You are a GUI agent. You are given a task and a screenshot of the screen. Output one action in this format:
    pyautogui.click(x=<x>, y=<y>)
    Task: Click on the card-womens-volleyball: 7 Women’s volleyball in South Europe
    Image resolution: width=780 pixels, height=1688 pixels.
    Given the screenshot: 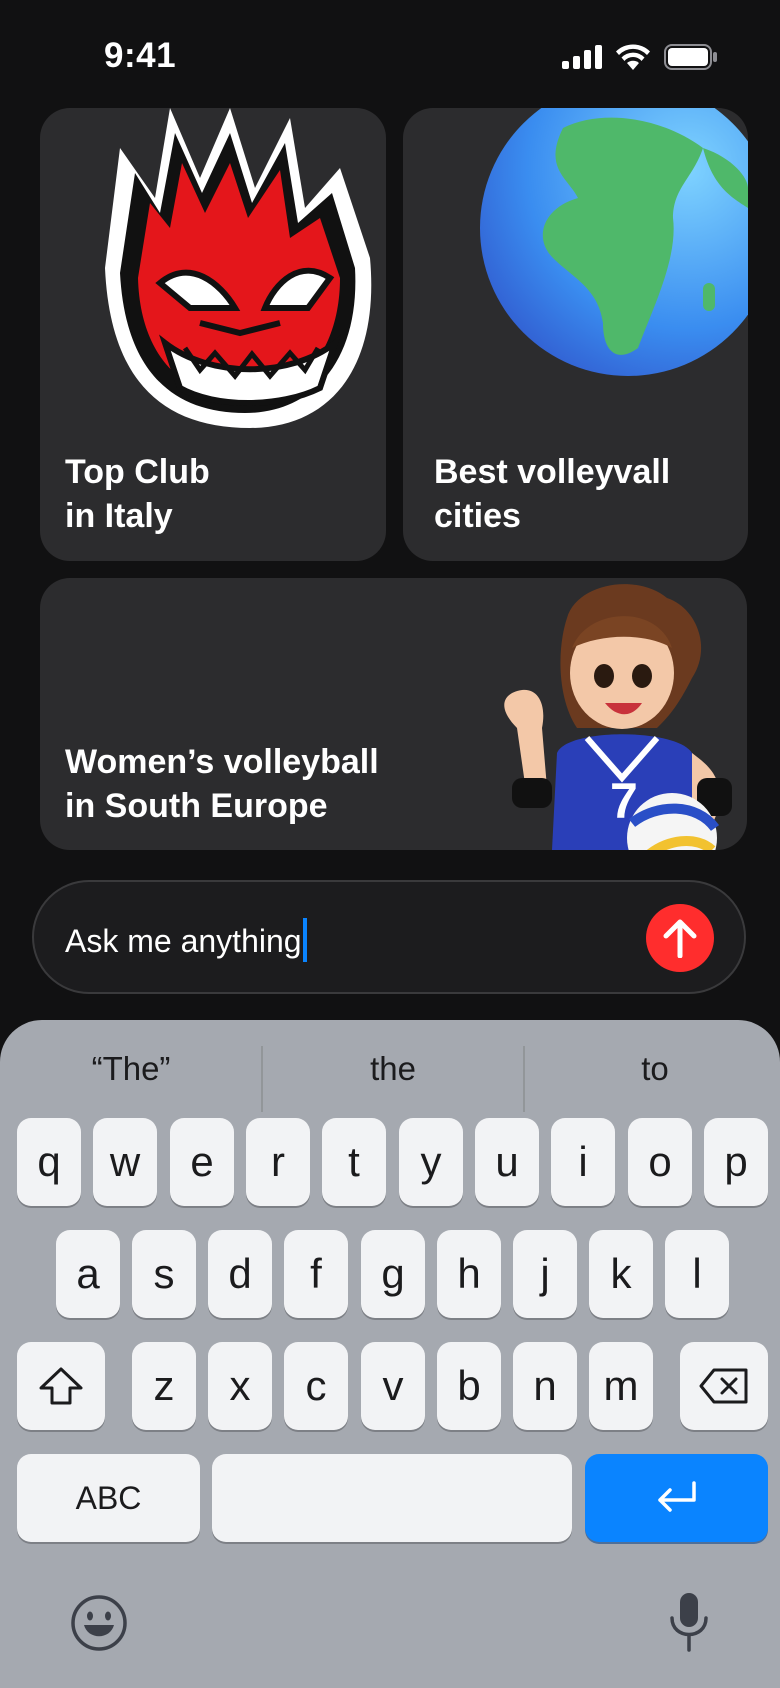 What is the action you would take?
    pyautogui.click(x=393, y=714)
    